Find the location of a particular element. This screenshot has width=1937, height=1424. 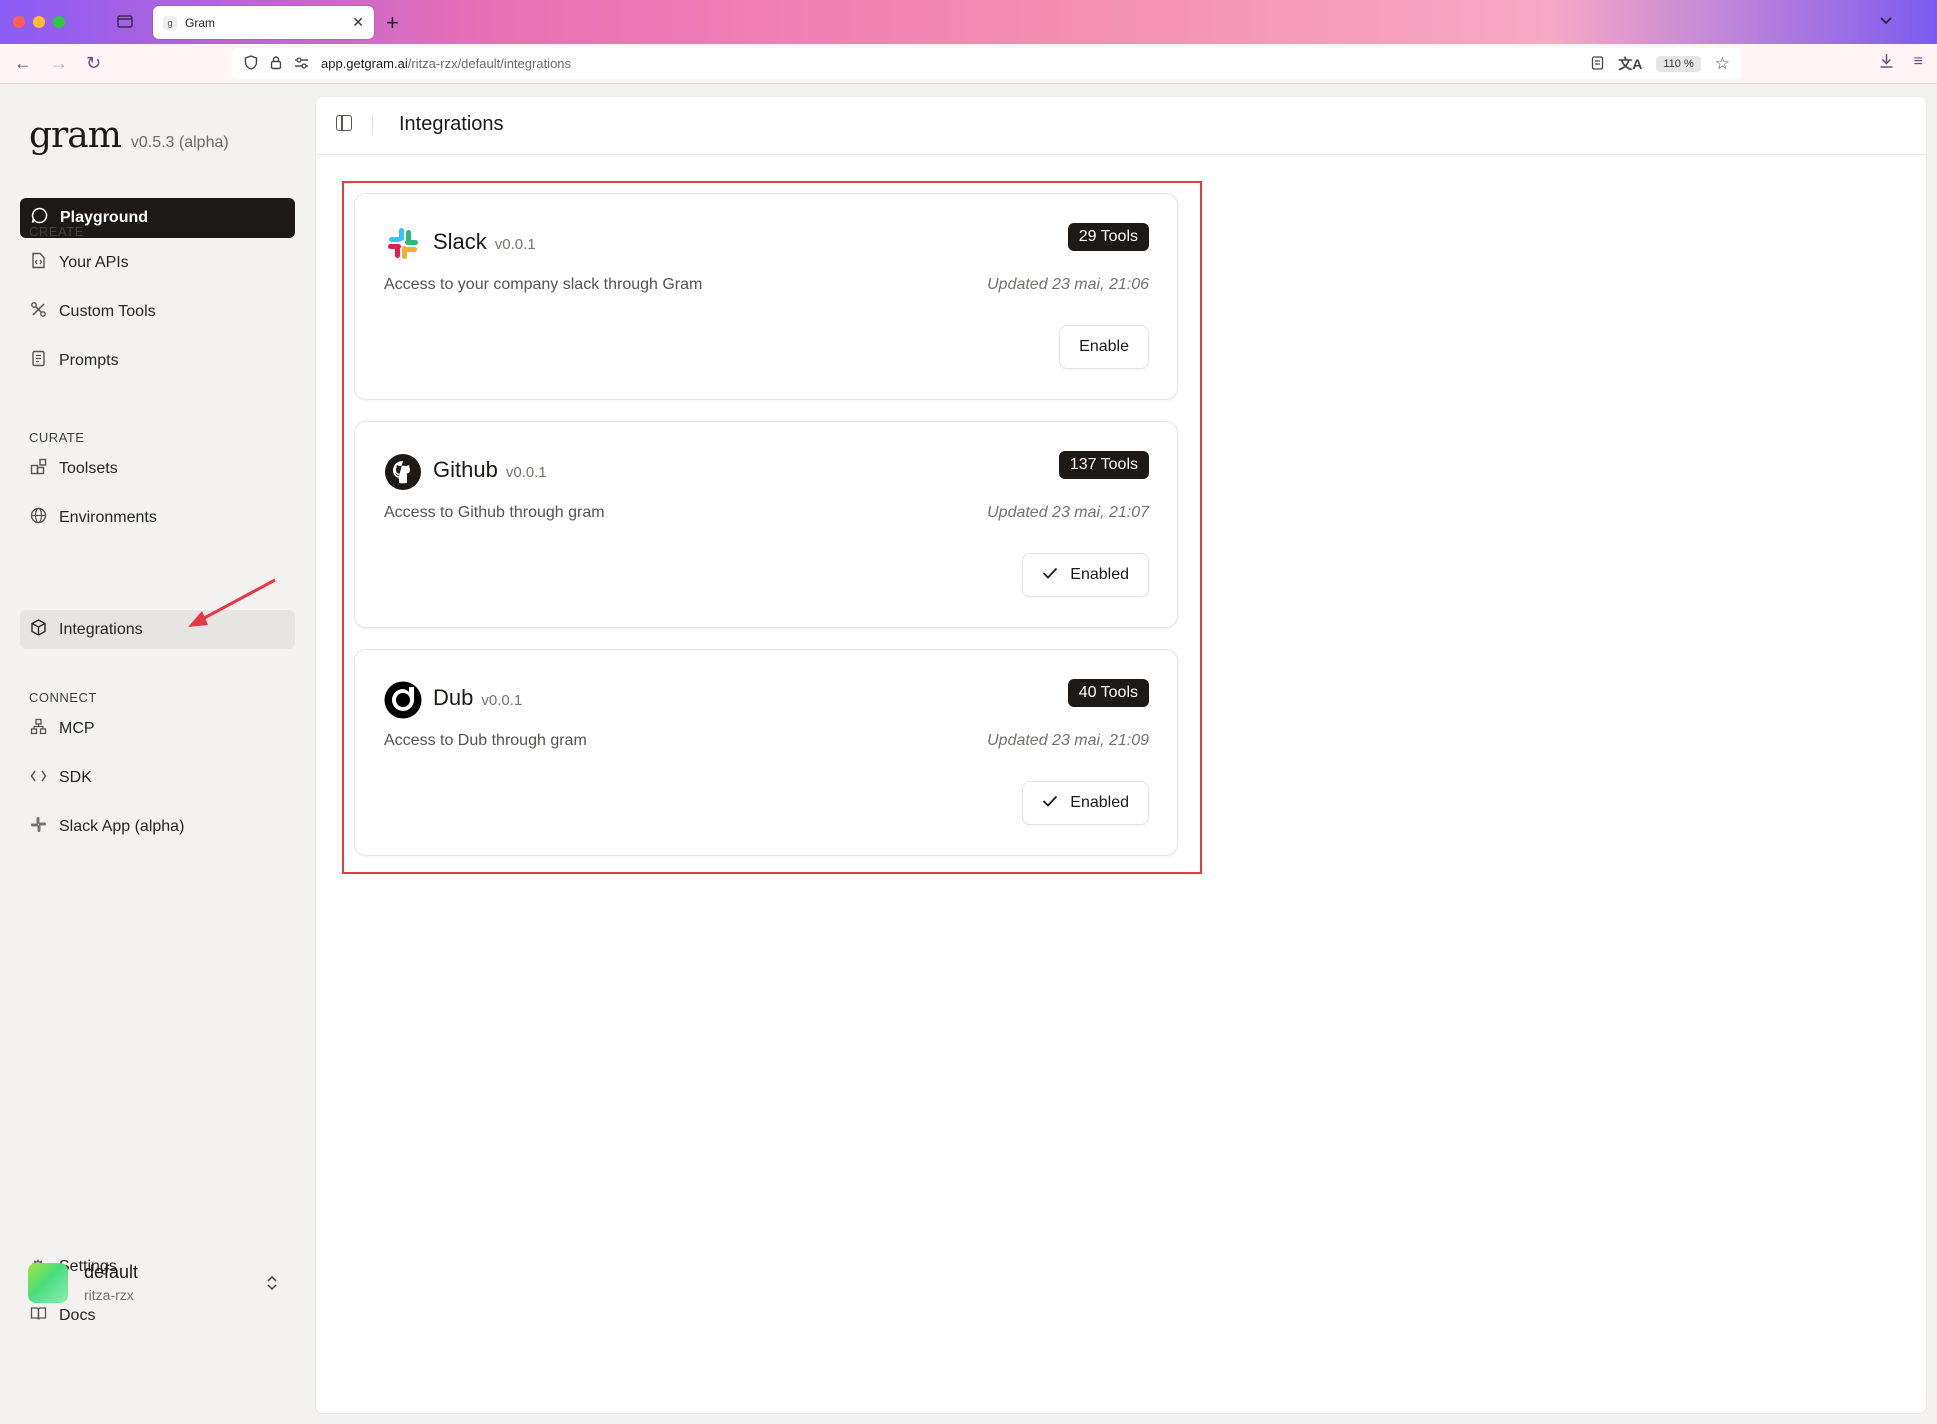

reader-view-icon is located at coordinates (1597, 64).